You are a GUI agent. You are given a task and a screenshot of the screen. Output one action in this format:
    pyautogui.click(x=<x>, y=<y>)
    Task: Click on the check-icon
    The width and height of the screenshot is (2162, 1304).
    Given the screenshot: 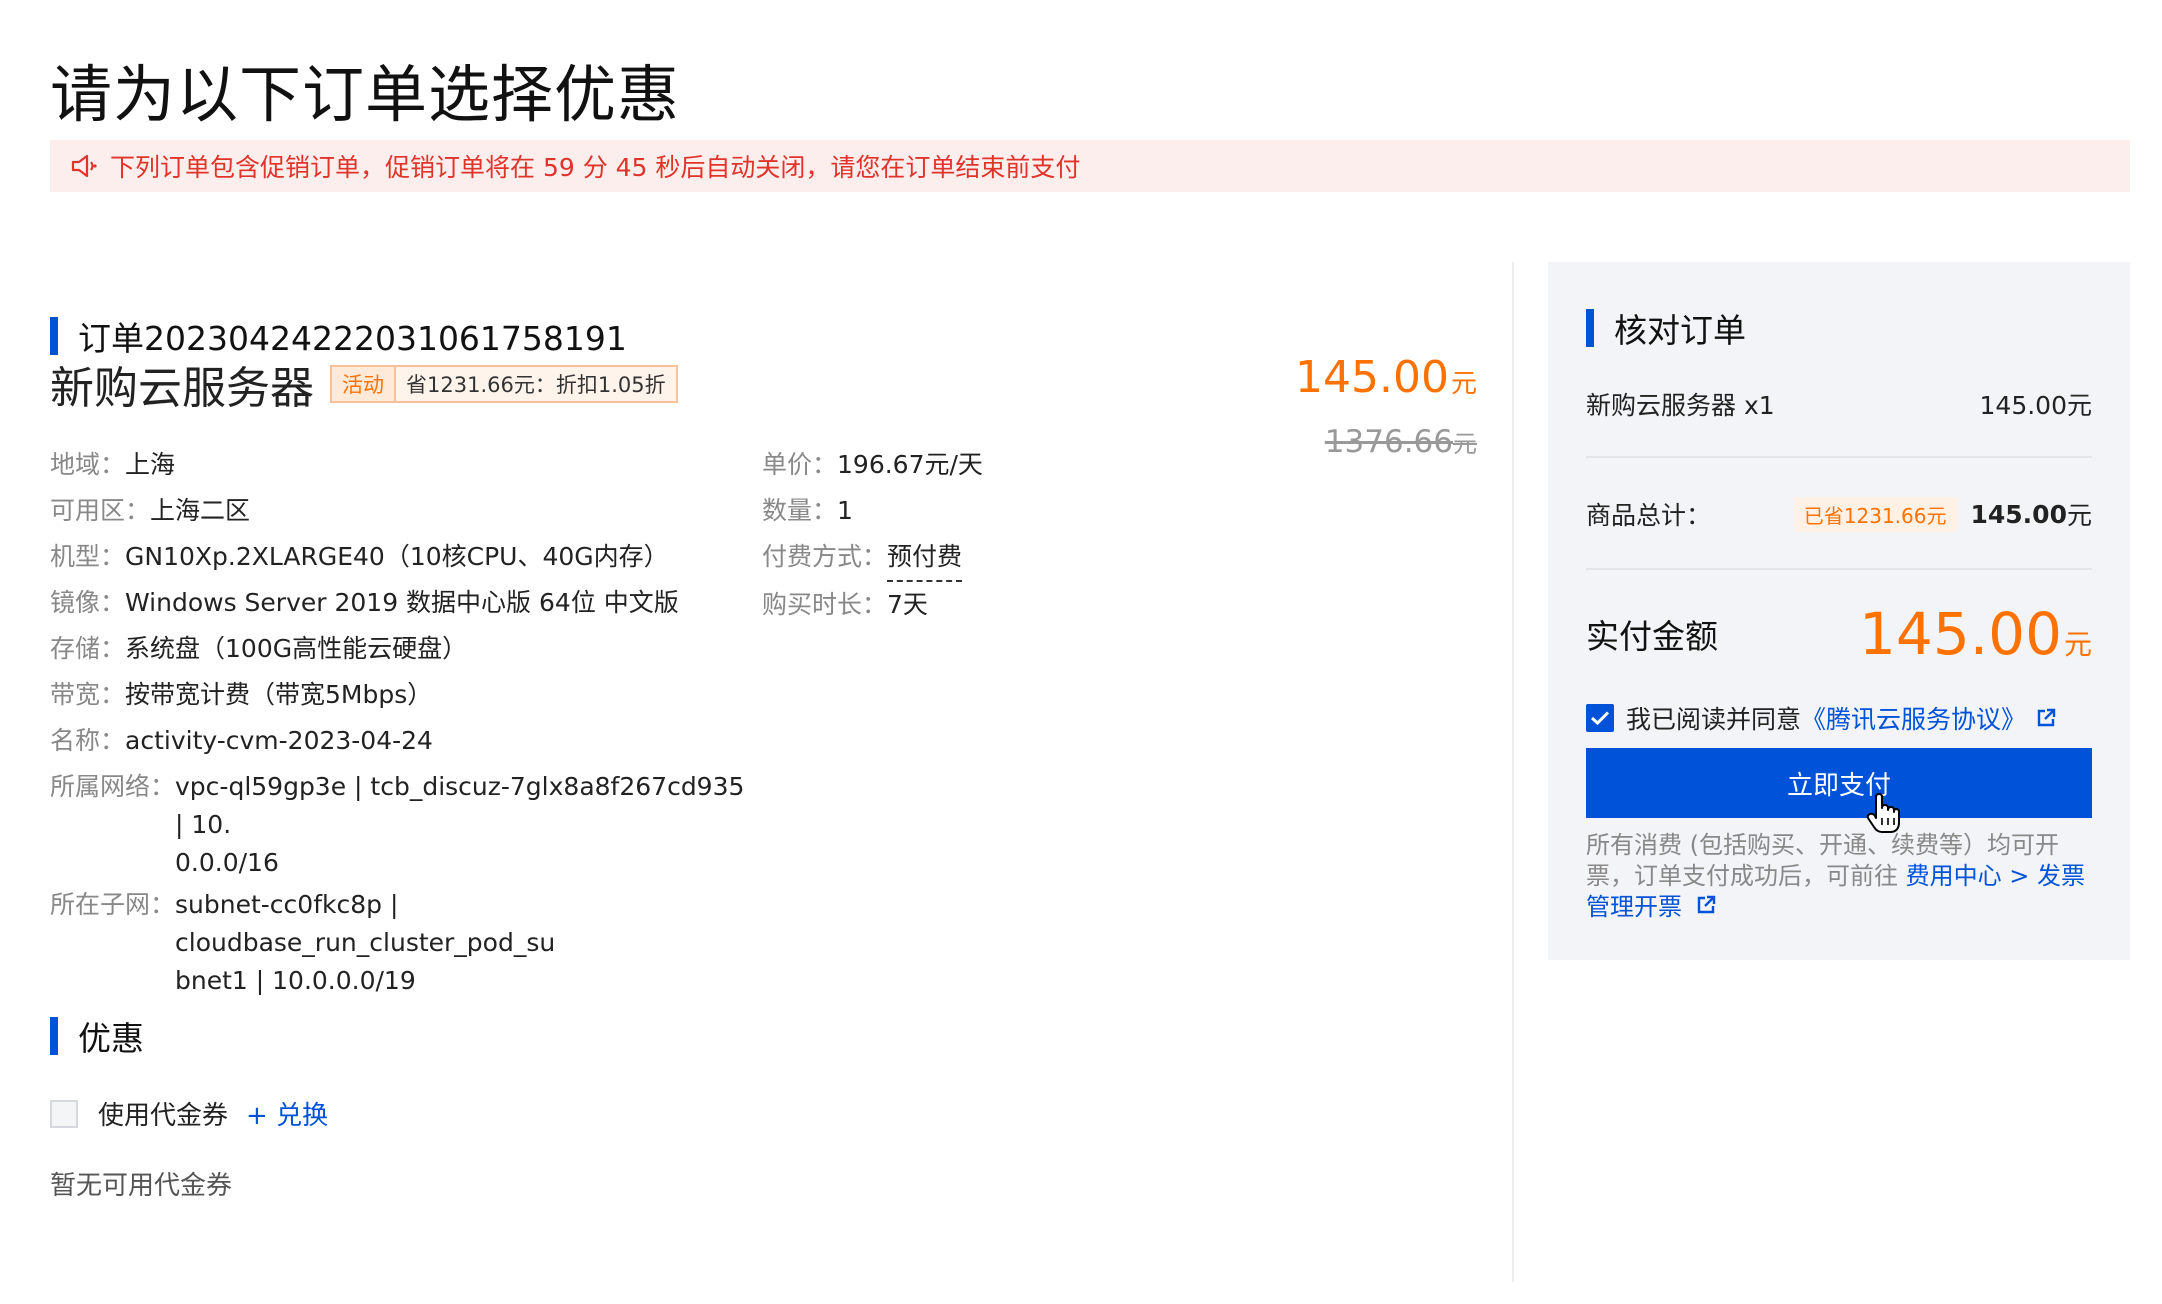 What is the action you would take?
    pyautogui.click(x=1600, y=718)
    